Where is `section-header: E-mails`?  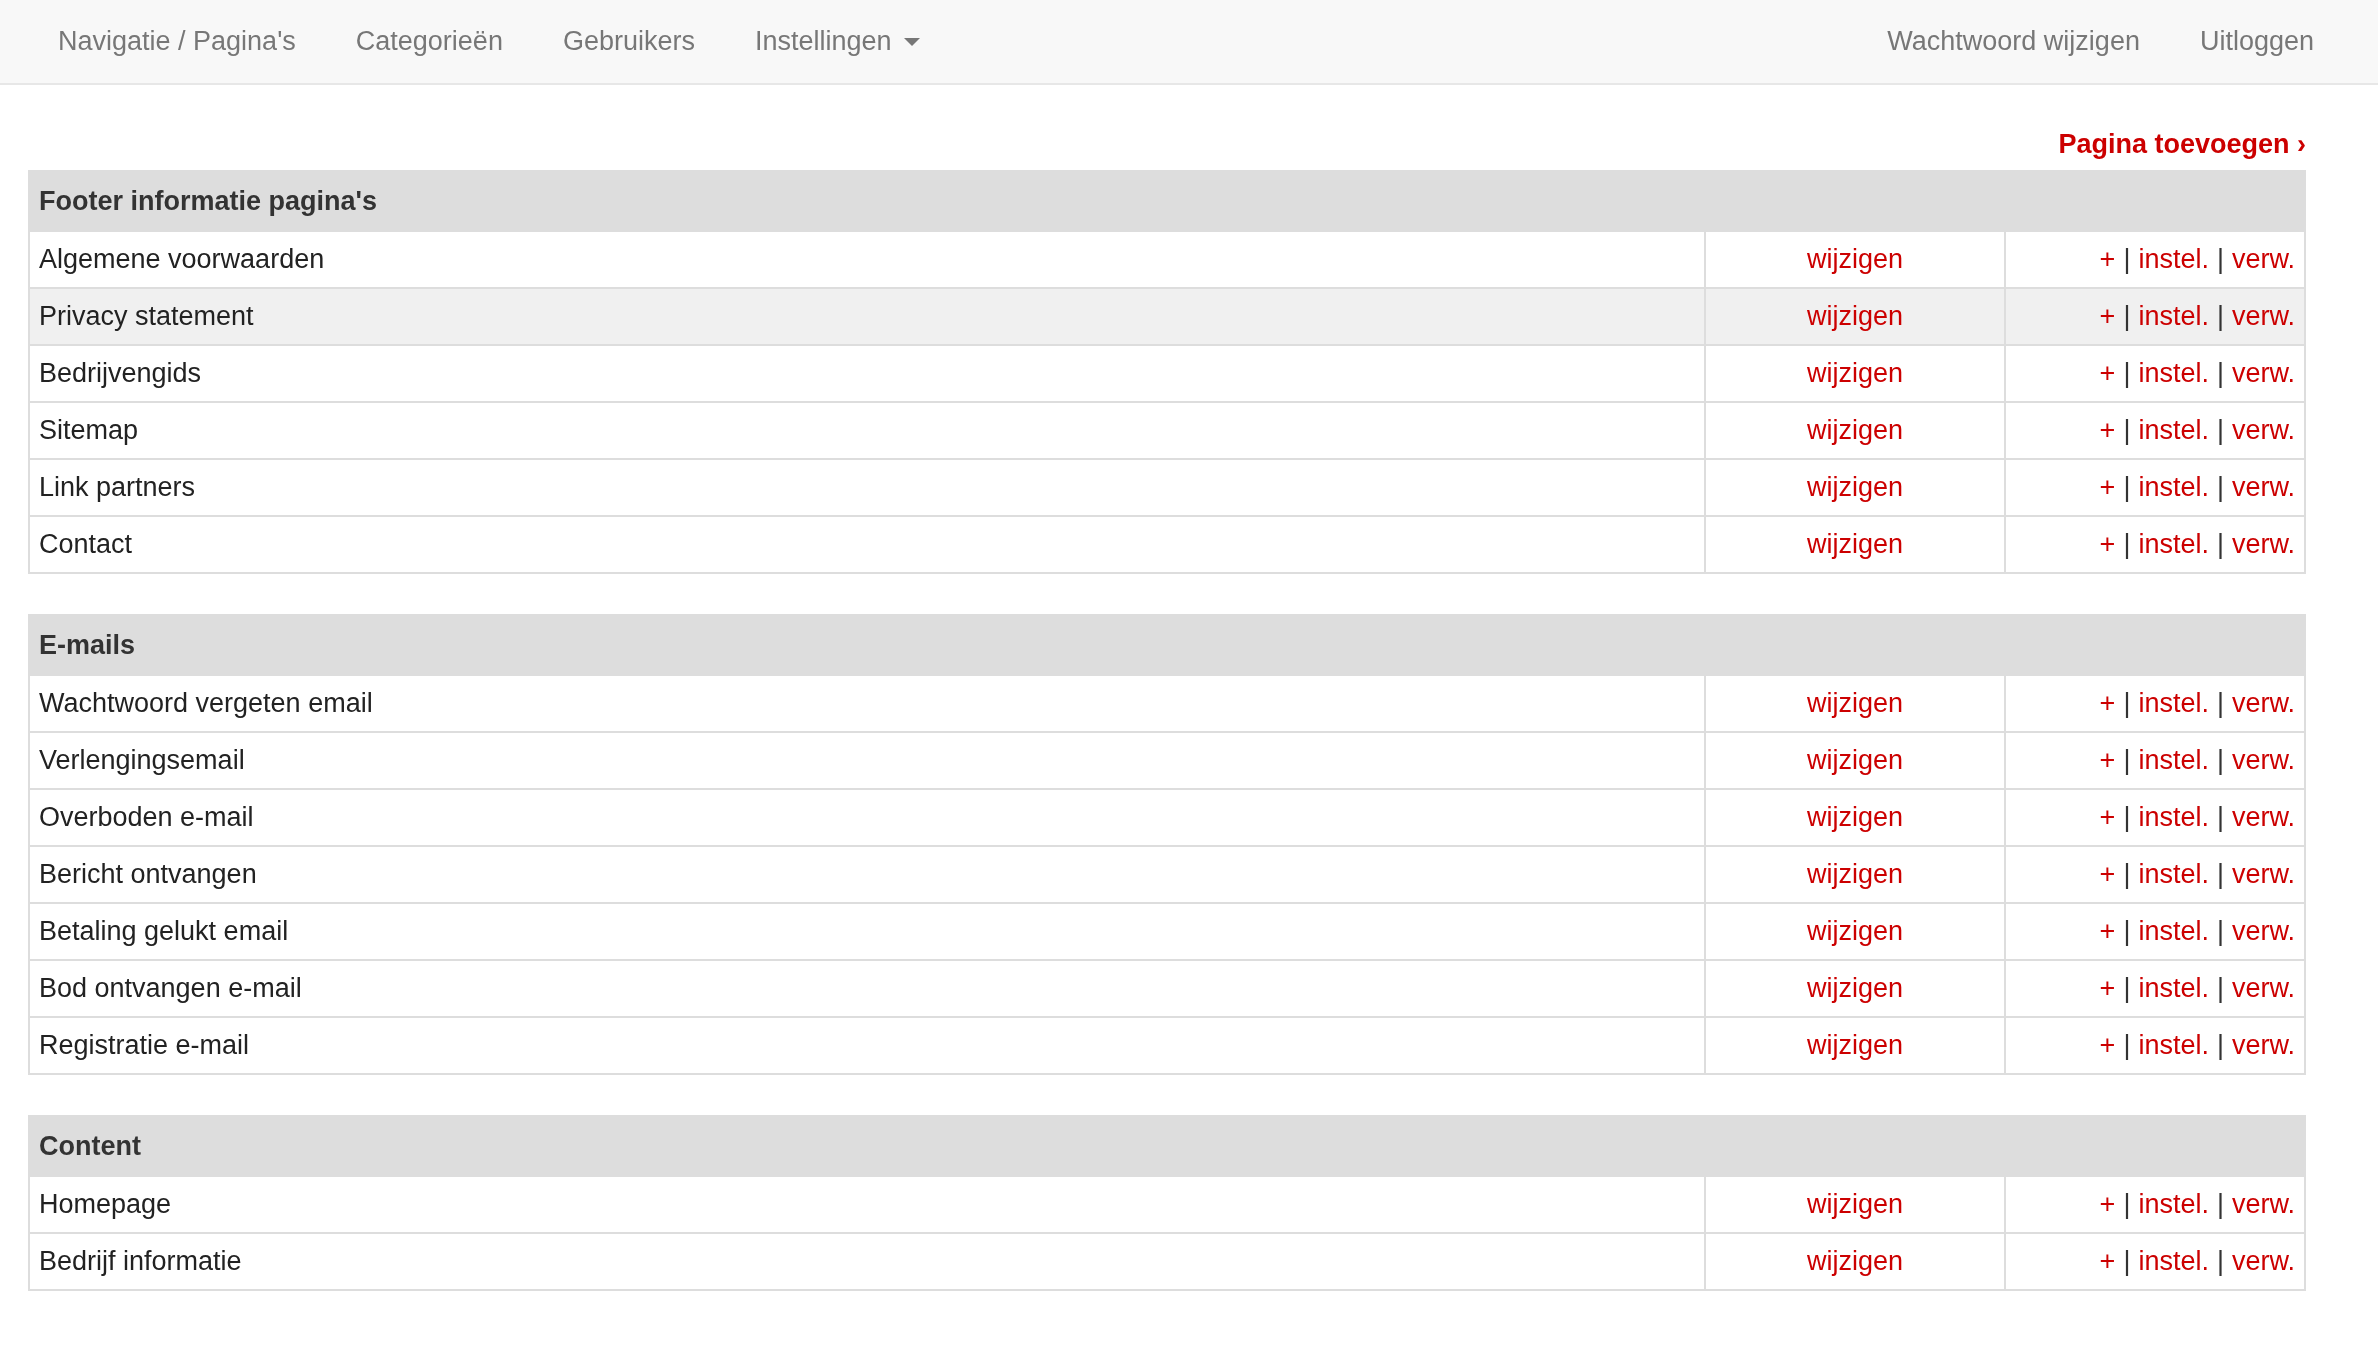 section-header: E-mails is located at coordinates (1167, 645).